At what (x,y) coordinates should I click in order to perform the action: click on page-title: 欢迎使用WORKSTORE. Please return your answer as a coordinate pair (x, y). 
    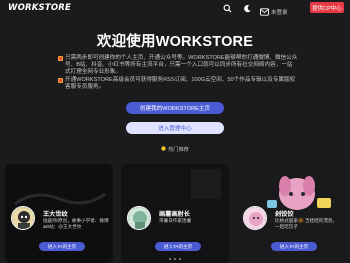
    Looking at the image, I should click on (175, 42).